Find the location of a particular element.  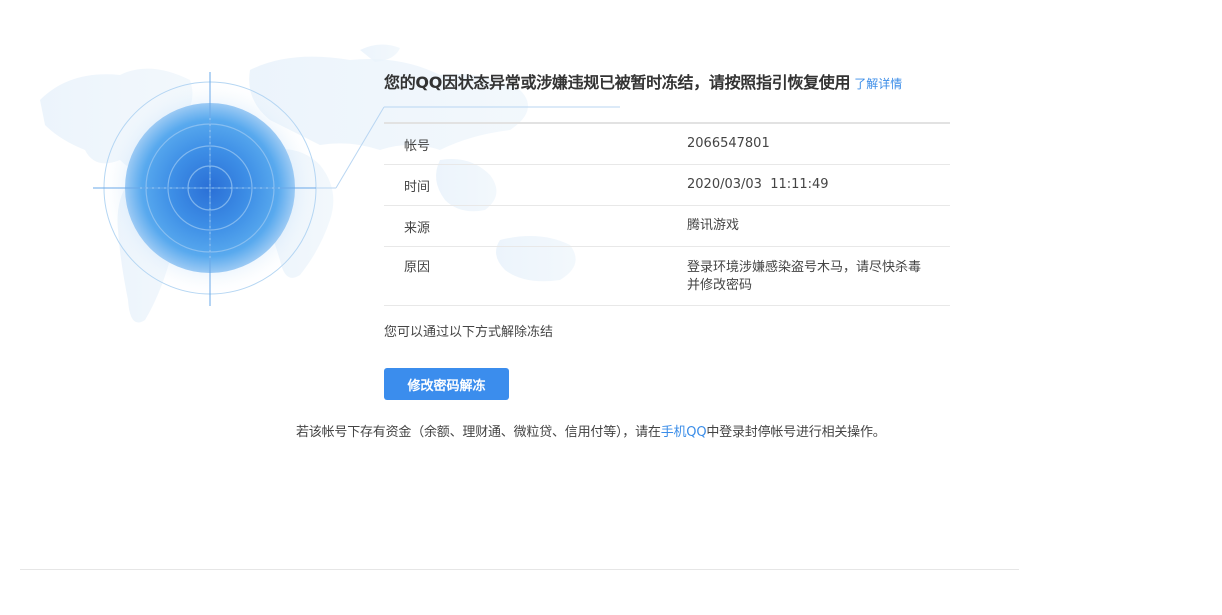

account-label: 帐号 is located at coordinates (417, 146).